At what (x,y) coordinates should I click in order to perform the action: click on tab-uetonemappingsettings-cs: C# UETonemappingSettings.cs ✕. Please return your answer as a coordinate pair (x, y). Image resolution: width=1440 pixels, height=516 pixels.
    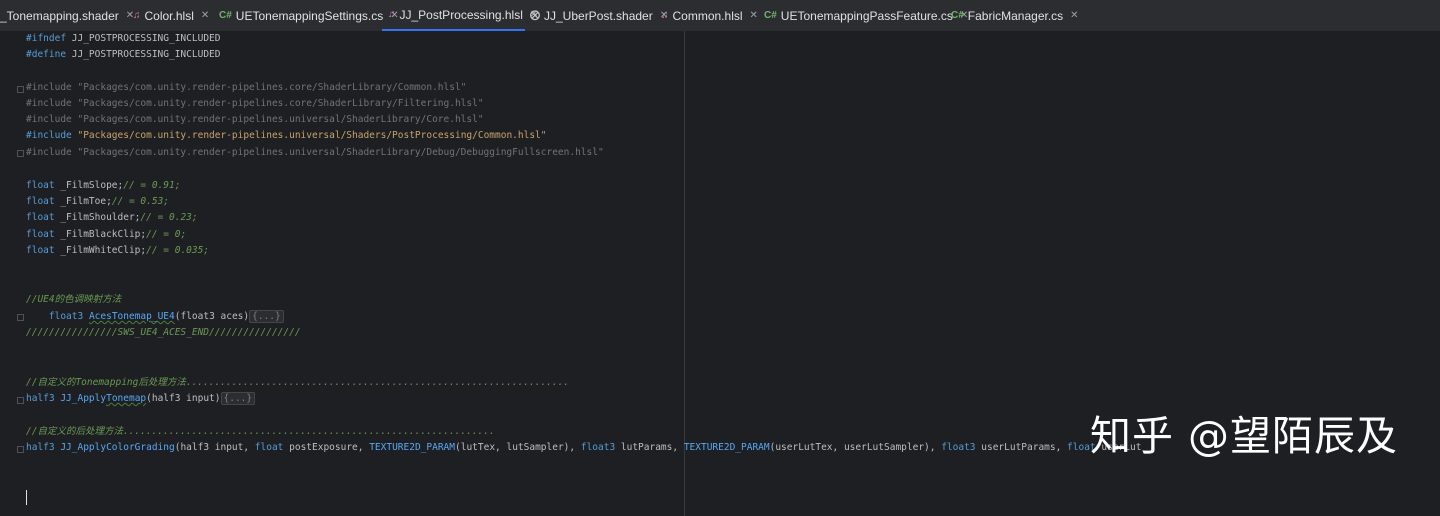
    Looking at the image, I should click on (309, 15).